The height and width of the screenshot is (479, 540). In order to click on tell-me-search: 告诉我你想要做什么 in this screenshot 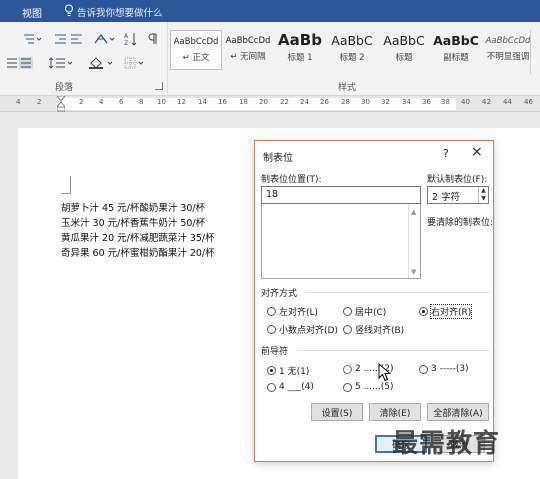, I will do `click(120, 12)`.